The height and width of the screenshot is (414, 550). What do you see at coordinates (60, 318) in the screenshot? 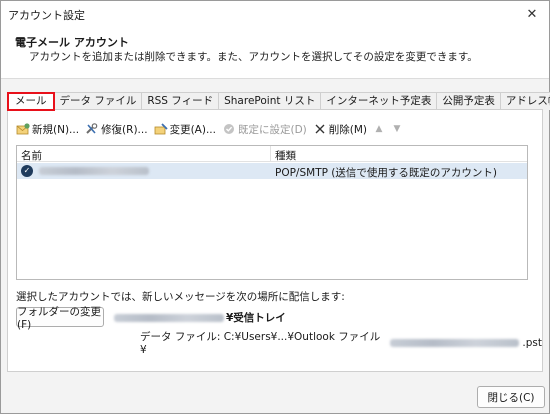
I see `change-folder-button: フォルダーの変更(F)` at bounding box center [60, 318].